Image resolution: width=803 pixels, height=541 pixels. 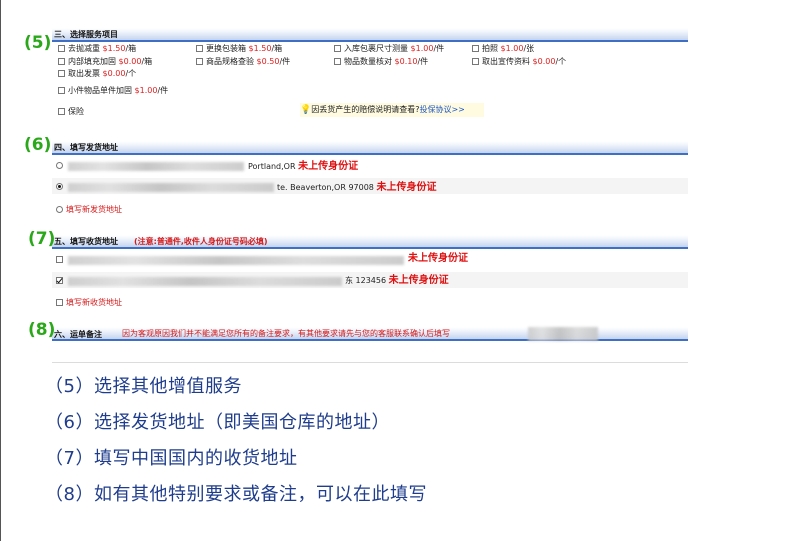 I want to click on ship-to-address-1-text: 未上传身份证, so click(x=438, y=258).